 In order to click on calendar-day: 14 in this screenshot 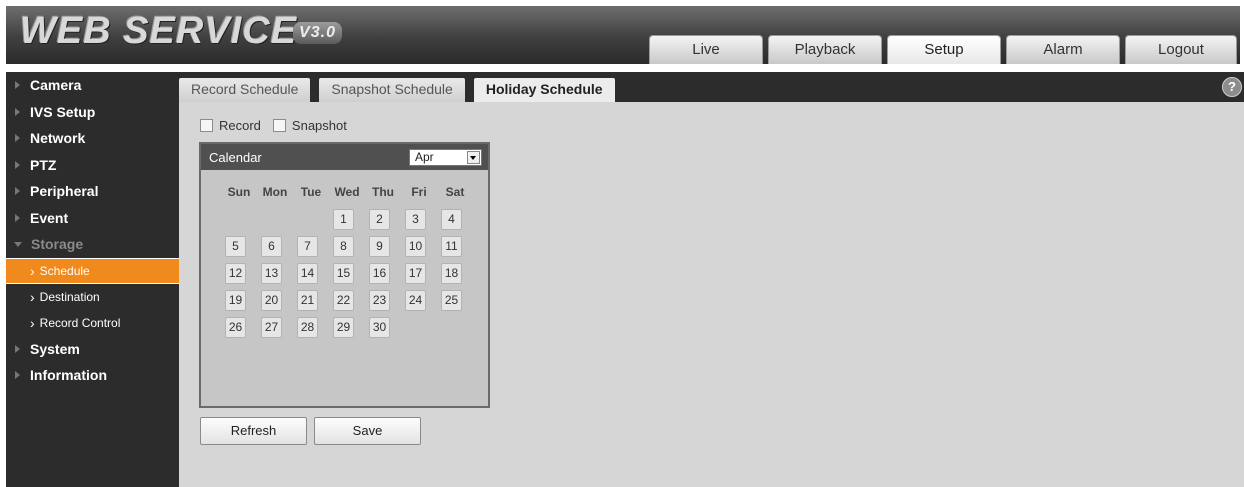, I will do `click(307, 273)`.